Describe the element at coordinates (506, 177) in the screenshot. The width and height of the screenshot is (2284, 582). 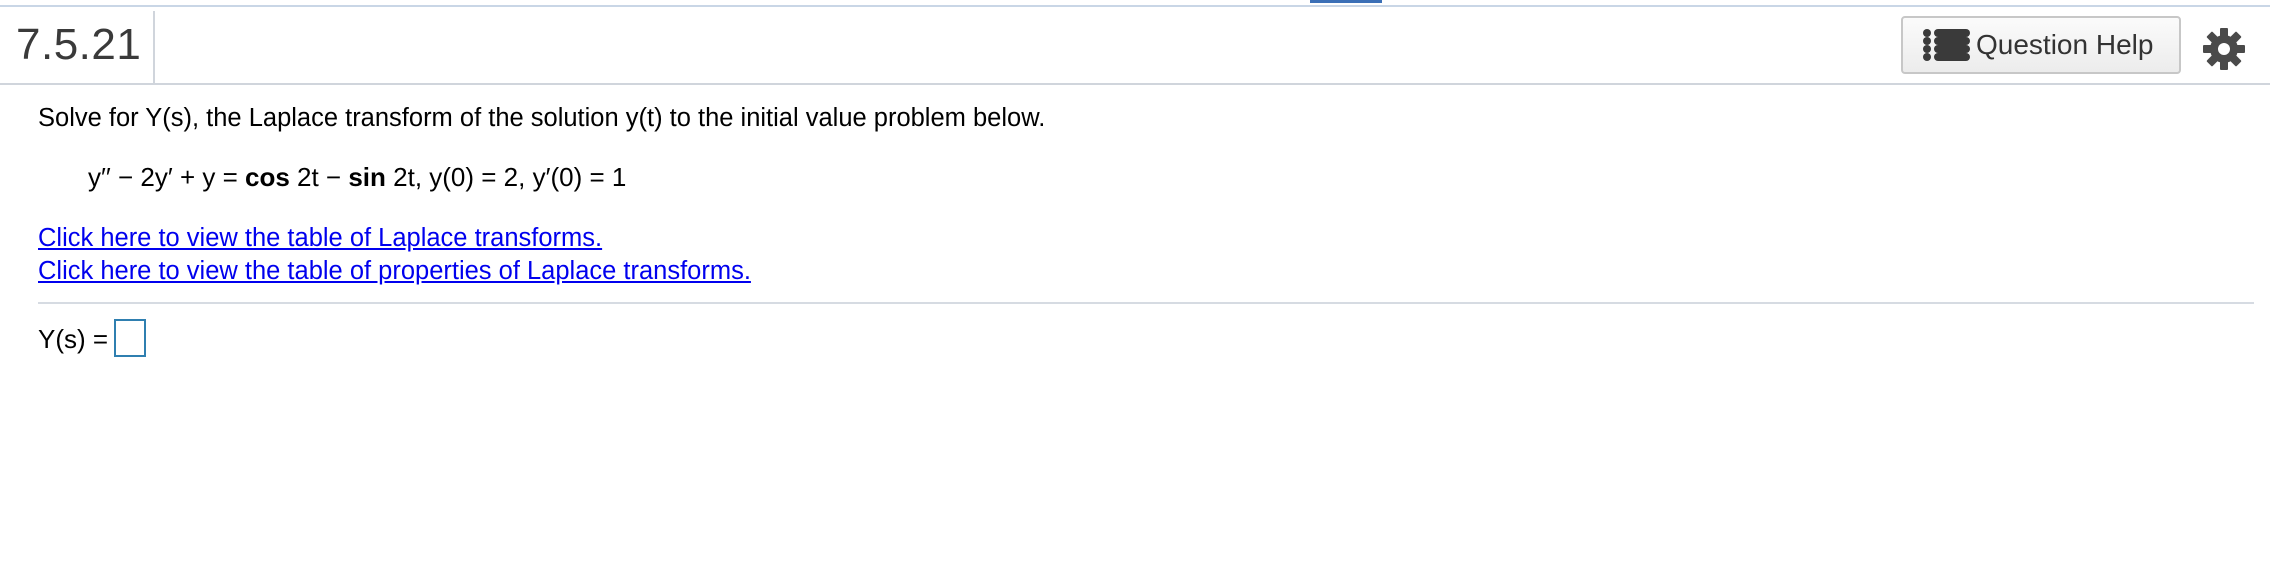
I see `equation-sin-arg: 2t, y(0) = 2, y′(0) = 1` at that location.